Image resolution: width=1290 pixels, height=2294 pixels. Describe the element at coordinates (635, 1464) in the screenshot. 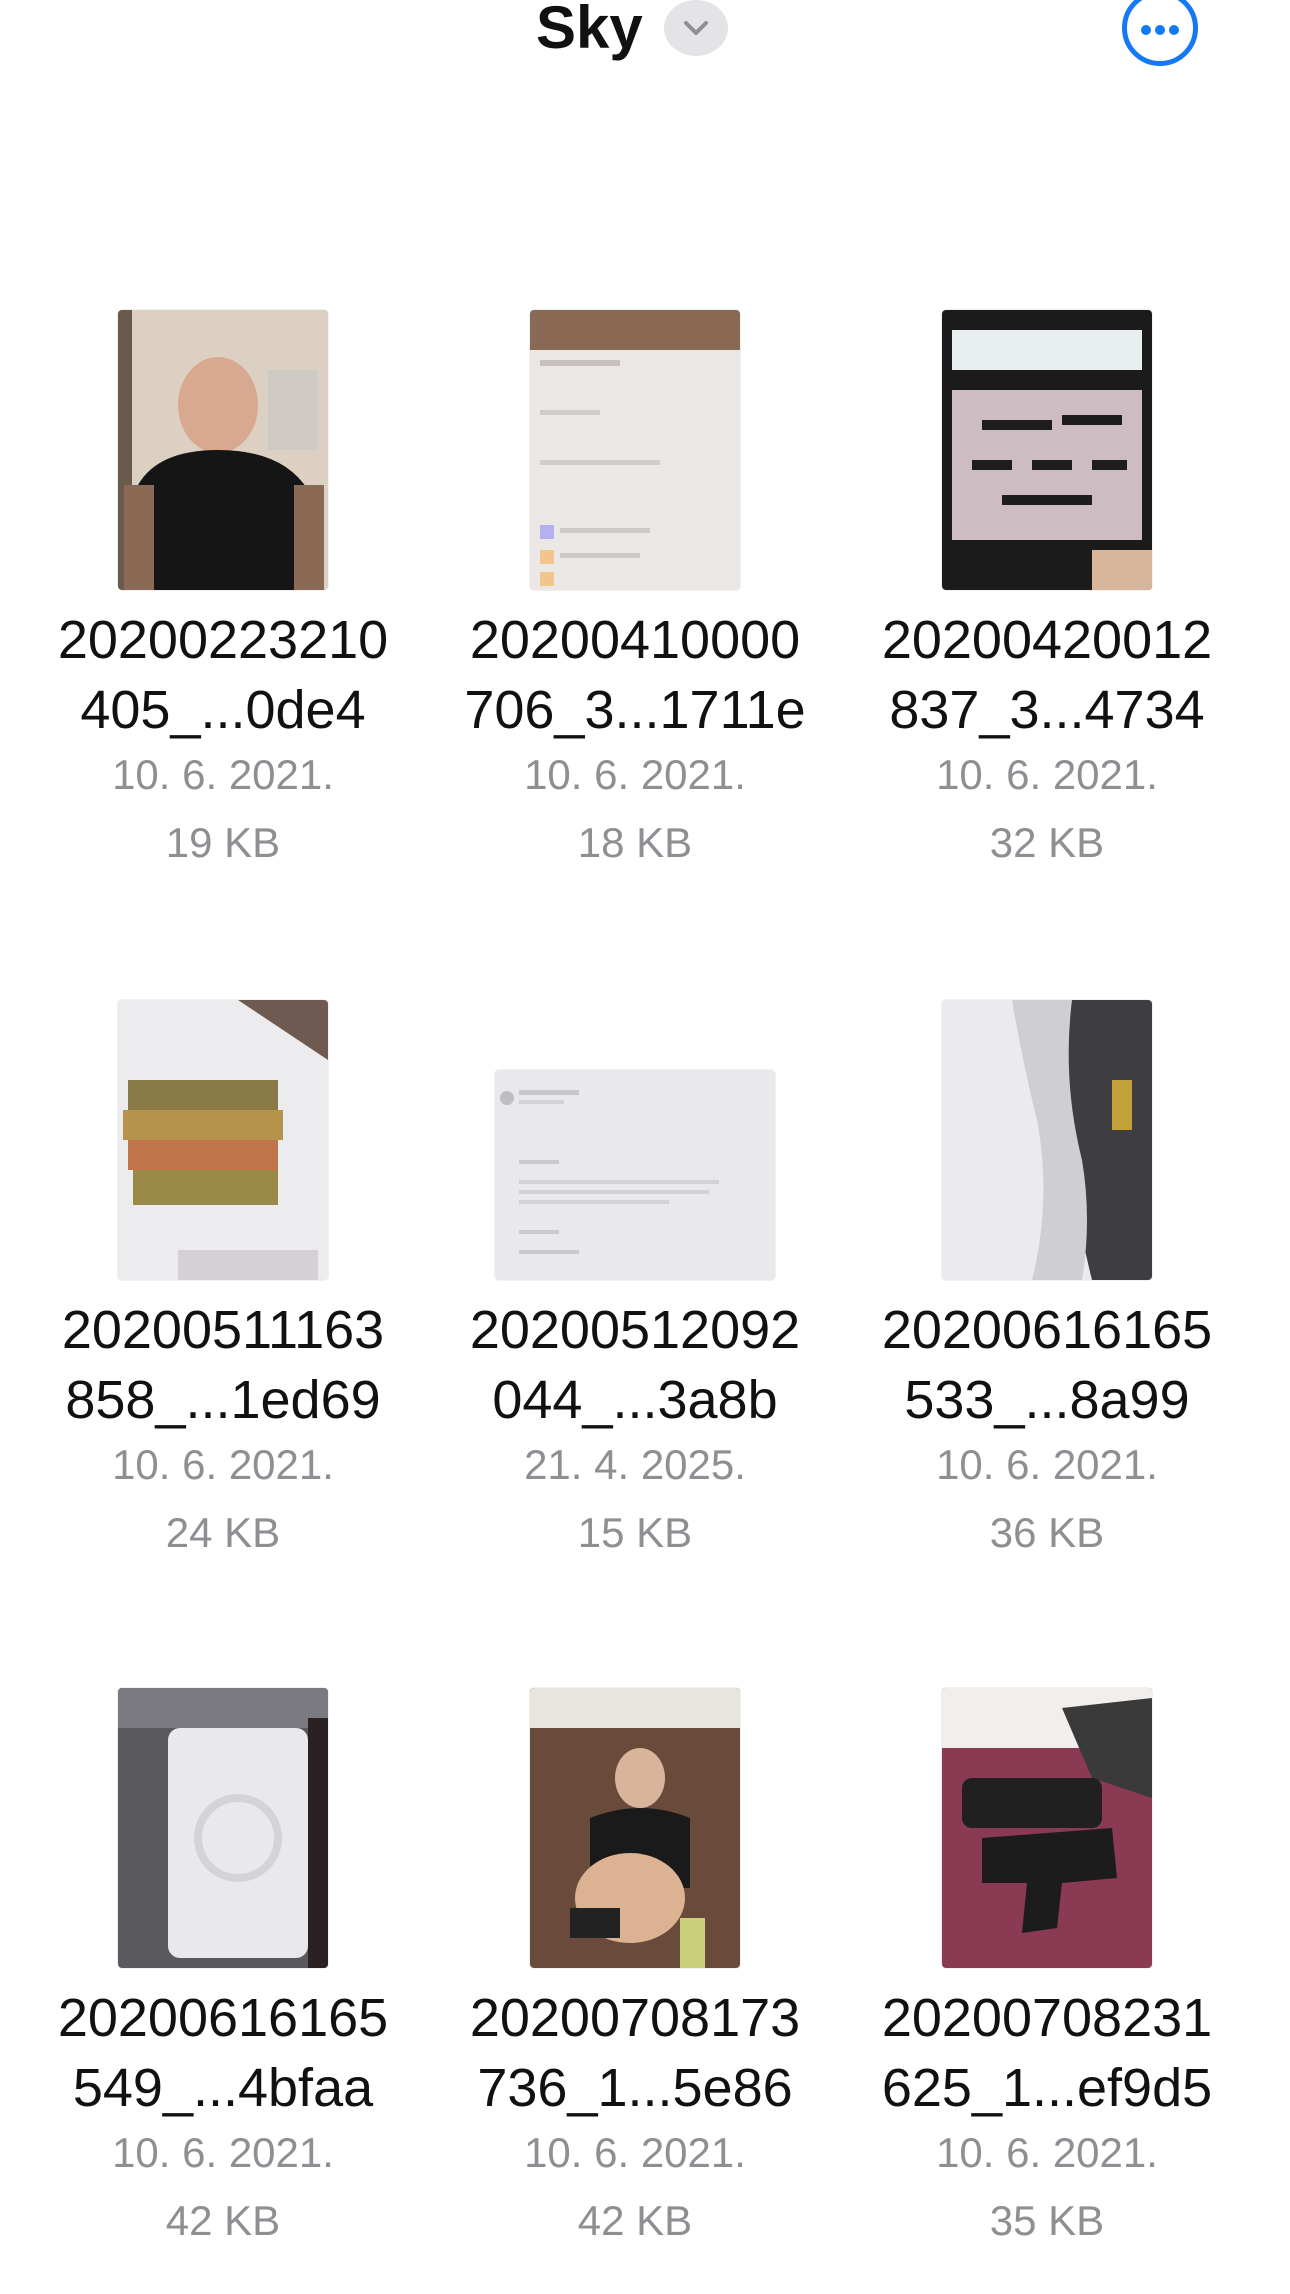

I see `file-date: 21. 4. 2025.` at that location.